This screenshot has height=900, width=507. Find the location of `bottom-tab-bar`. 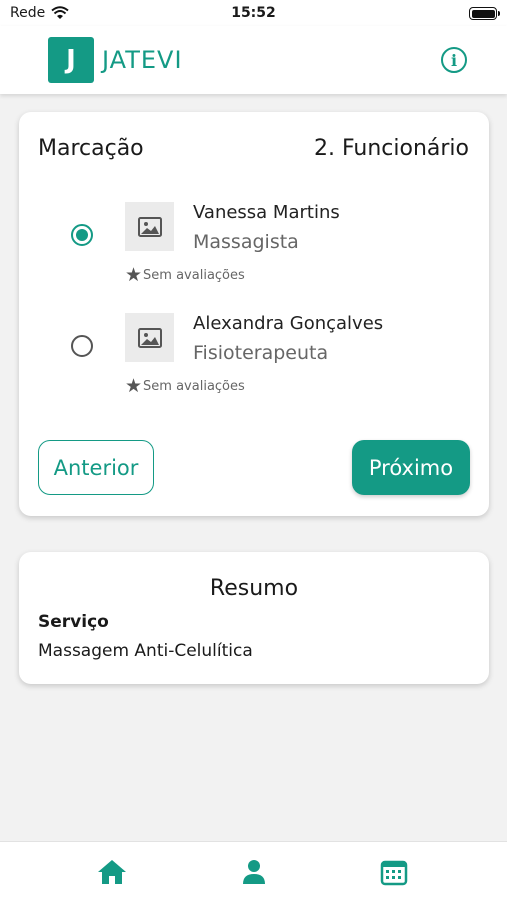

bottom-tab-bar is located at coordinates (253, 870).